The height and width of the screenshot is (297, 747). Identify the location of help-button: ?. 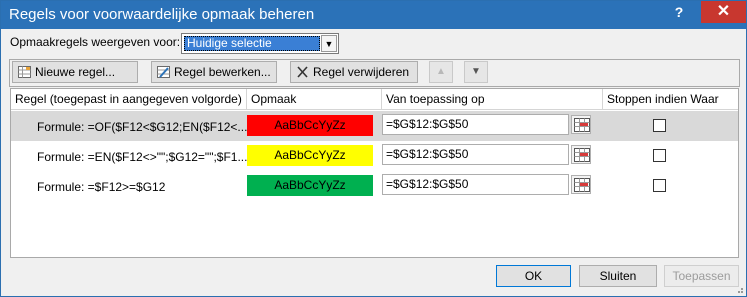
(679, 12).